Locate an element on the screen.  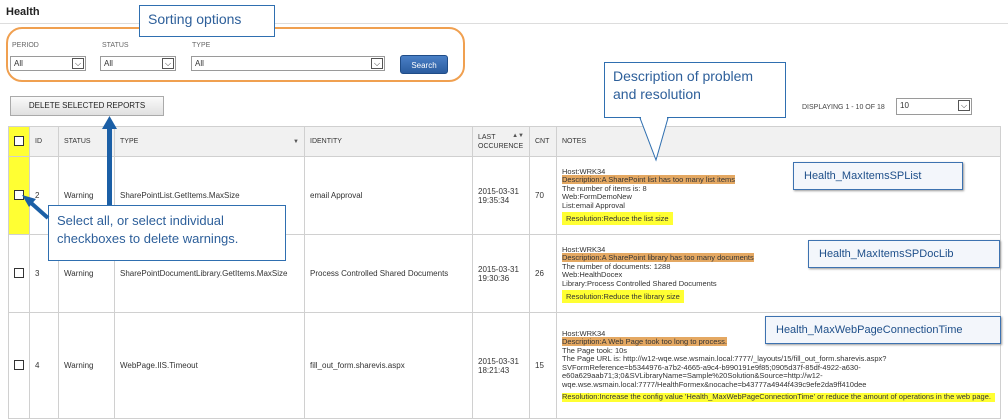
sorting-options-callout: Sorting options is located at coordinates (207, 21).